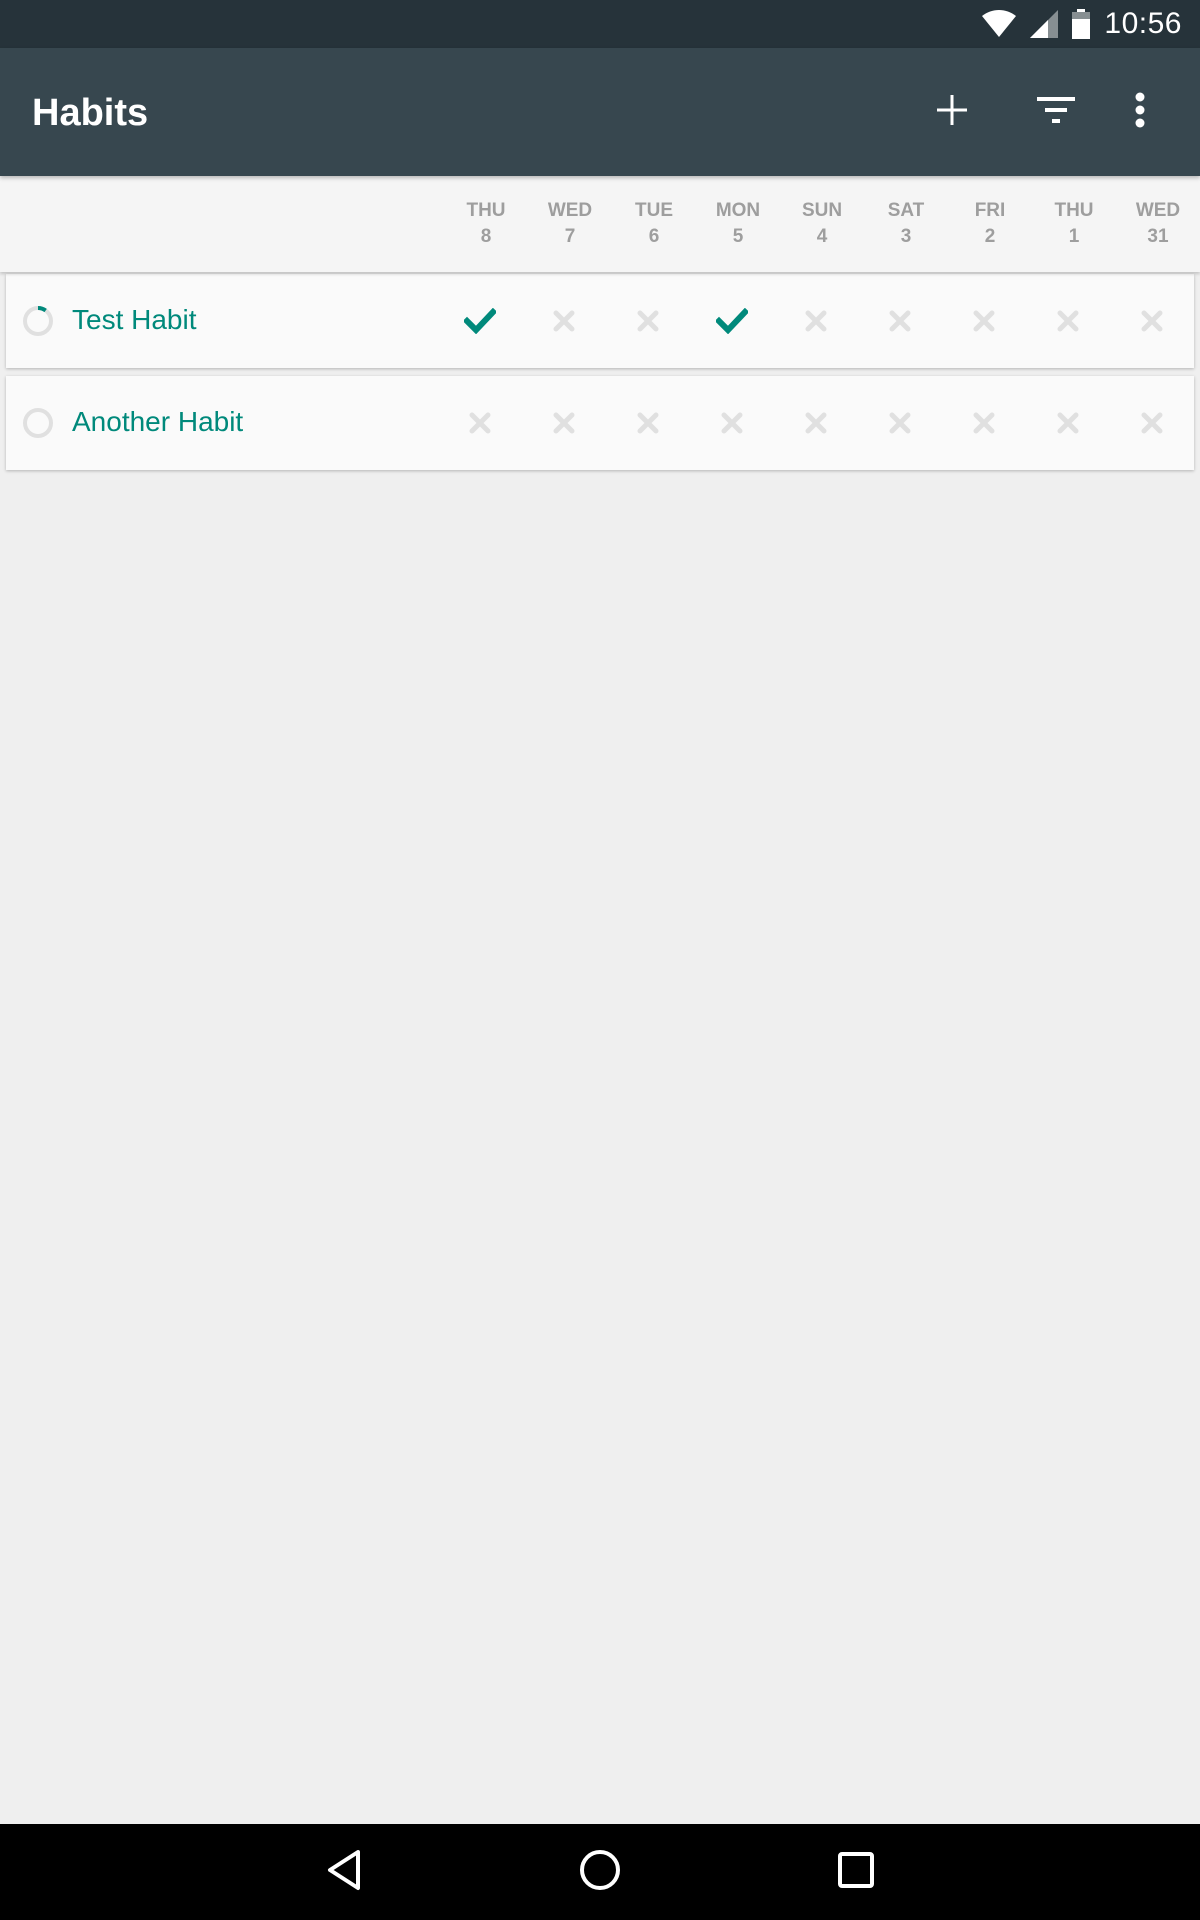  I want to click on day-date: 8, so click(486, 236).